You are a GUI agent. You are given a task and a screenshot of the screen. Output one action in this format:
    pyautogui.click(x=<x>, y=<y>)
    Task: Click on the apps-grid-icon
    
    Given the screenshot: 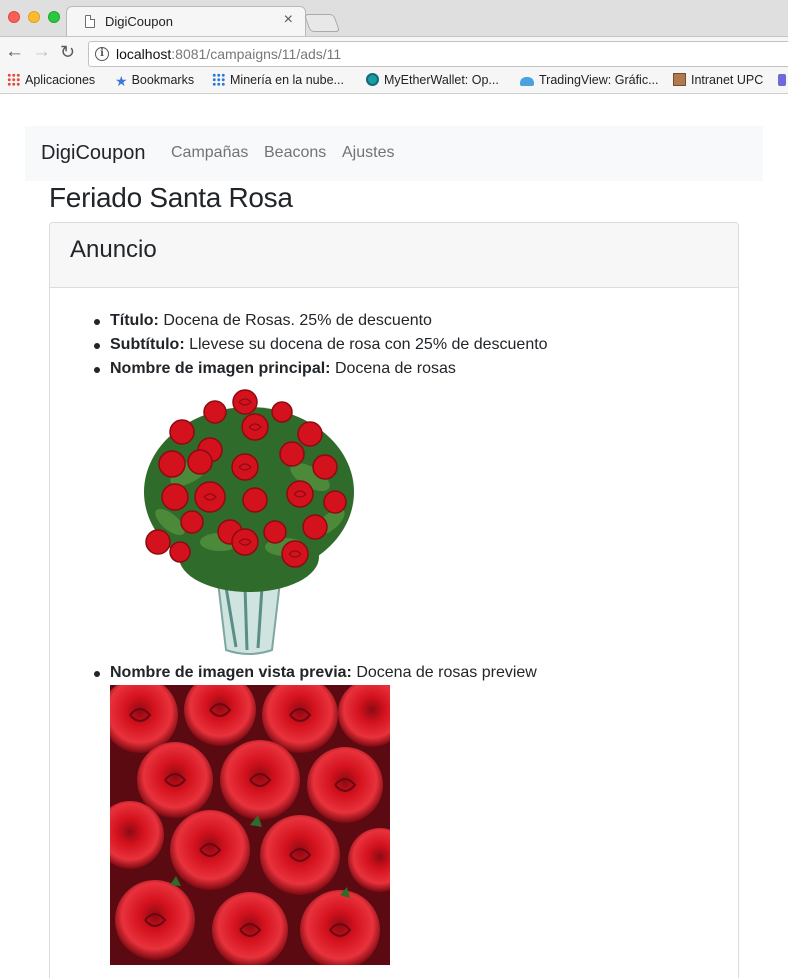 What is the action you would take?
    pyautogui.click(x=13, y=79)
    